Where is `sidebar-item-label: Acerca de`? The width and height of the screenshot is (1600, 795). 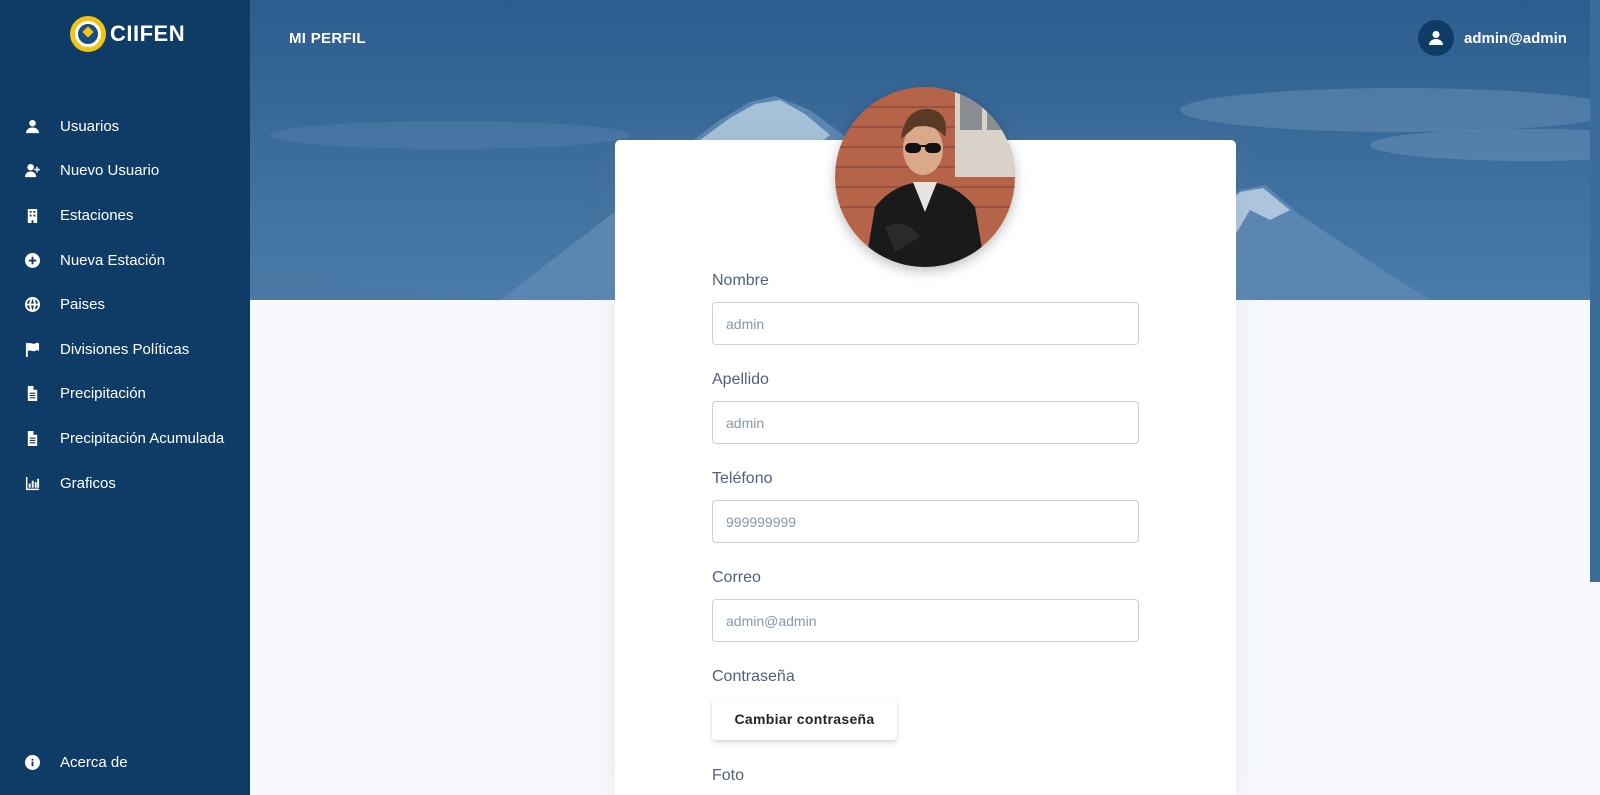 sidebar-item-label: Acerca de is located at coordinates (94, 762).